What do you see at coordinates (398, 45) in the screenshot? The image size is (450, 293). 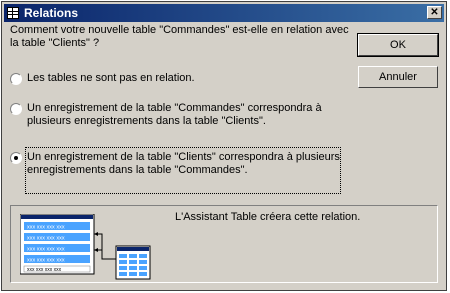 I see `ok-button: OK` at bounding box center [398, 45].